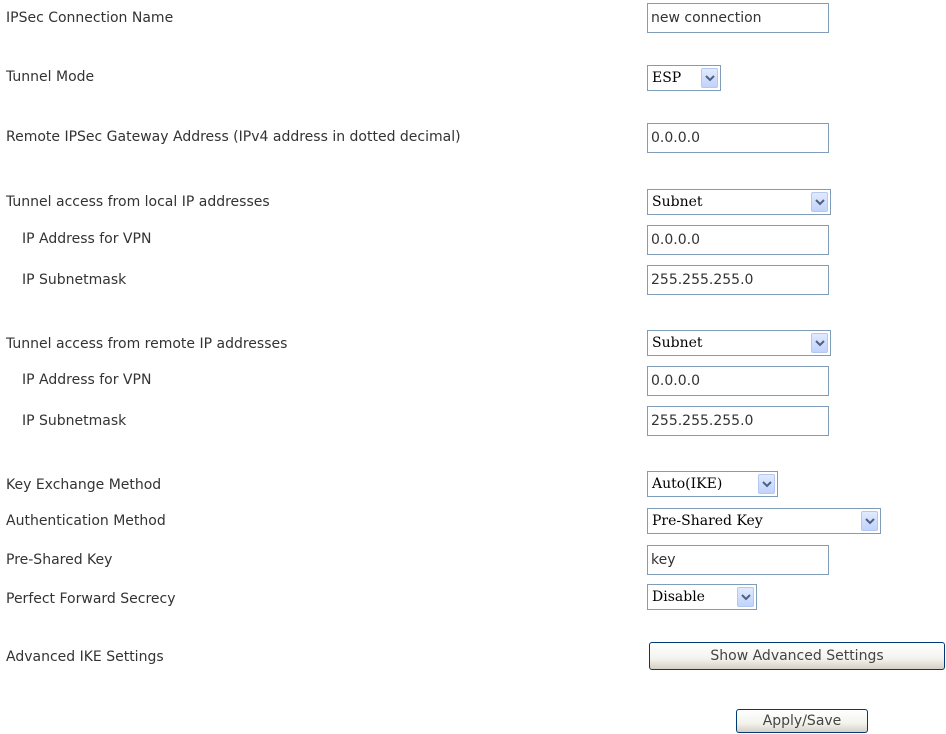  What do you see at coordinates (74, 280) in the screenshot?
I see `local-mask-label: IP Subnetmask` at bounding box center [74, 280].